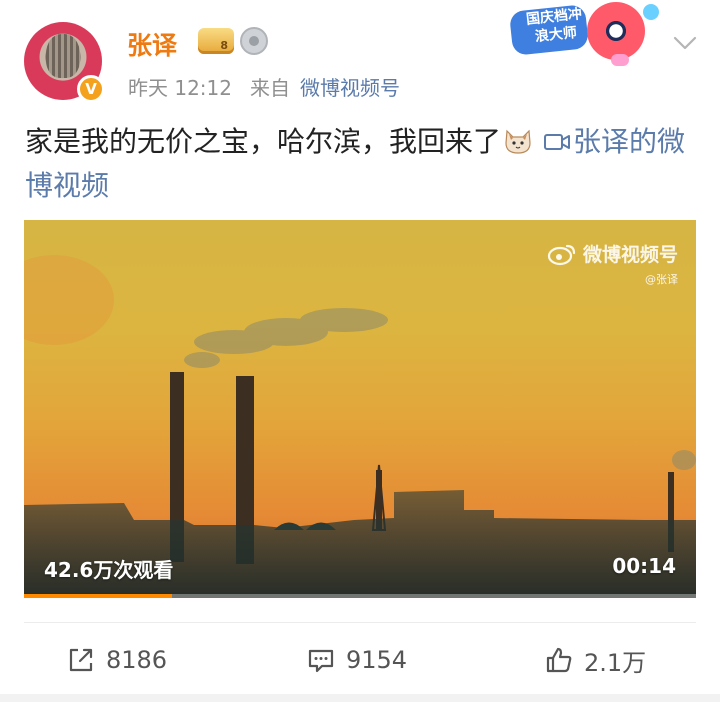 The image size is (720, 702). I want to click on promo-star-icon, so click(651, 12).